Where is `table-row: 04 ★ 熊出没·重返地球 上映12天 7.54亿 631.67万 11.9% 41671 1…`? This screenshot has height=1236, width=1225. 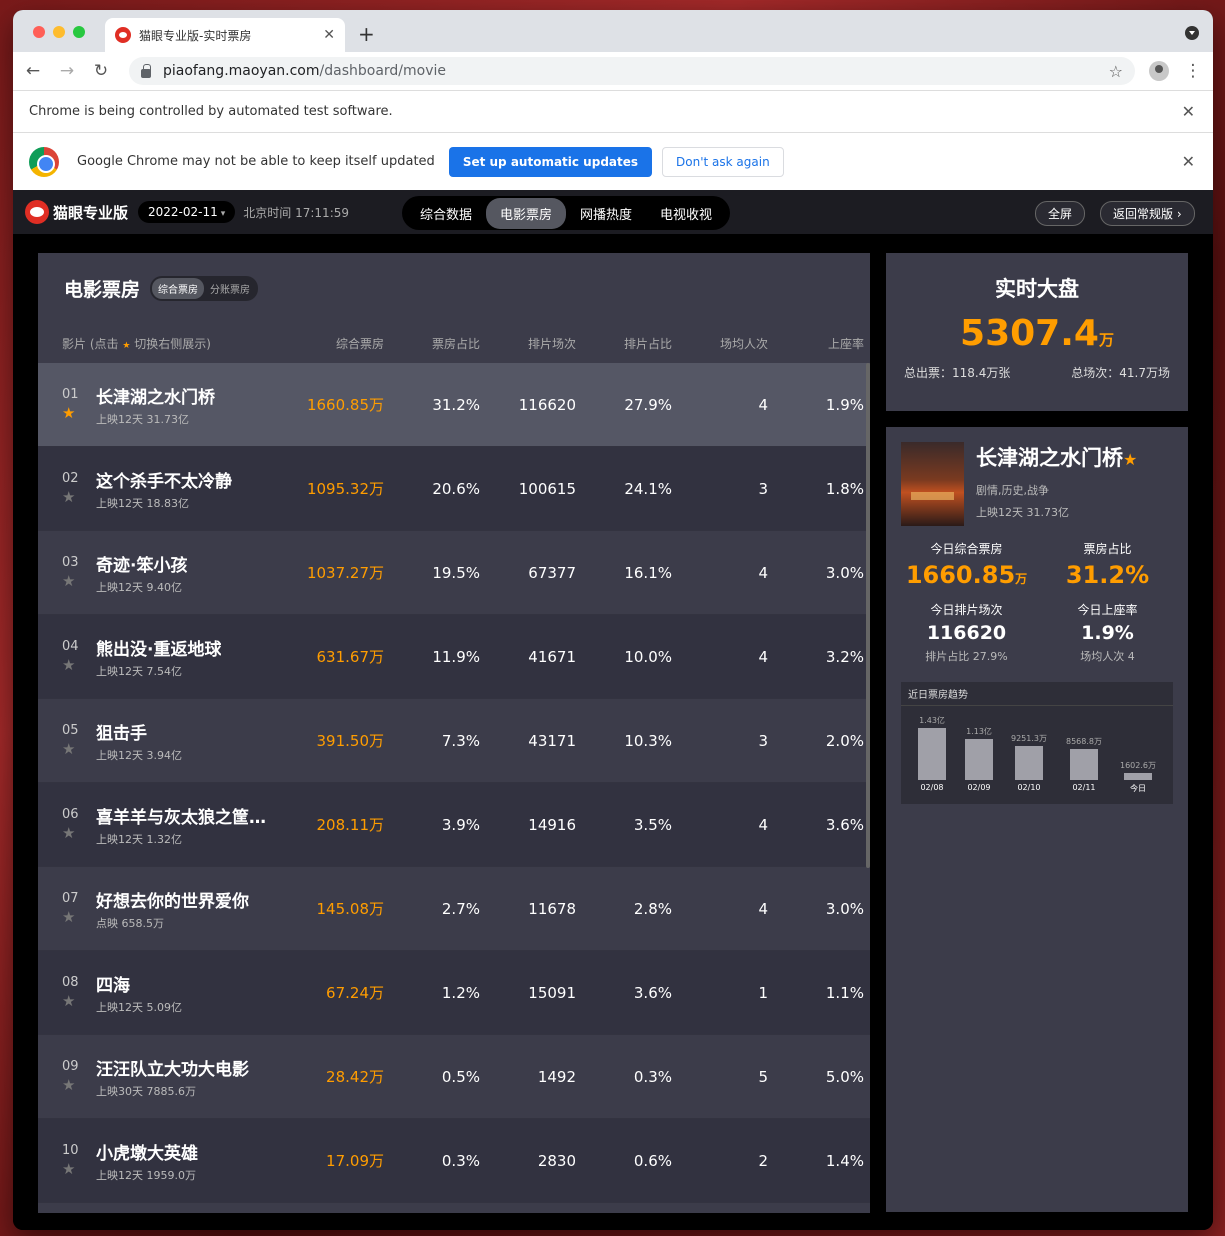
table-row: 04 ★ 熊出没·重返地球 上映12天 7.54亿 631.67万 11.9% 41671 1… is located at coordinates (454, 657).